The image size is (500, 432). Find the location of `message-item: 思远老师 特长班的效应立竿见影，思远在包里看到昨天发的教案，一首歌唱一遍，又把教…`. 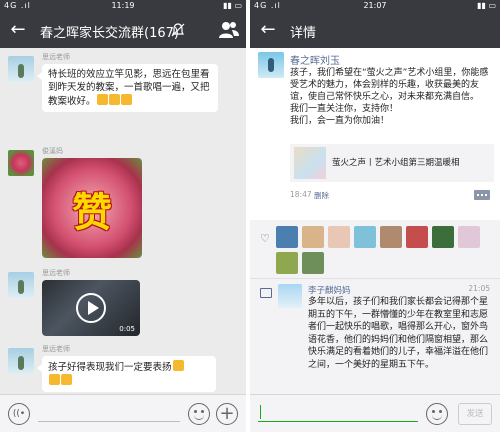

message-item: 思远老师 特长班的效应立竿见影，思远在包里看到昨天发的教案，一首歌唱一遍，又把教… is located at coordinates (123, 93).